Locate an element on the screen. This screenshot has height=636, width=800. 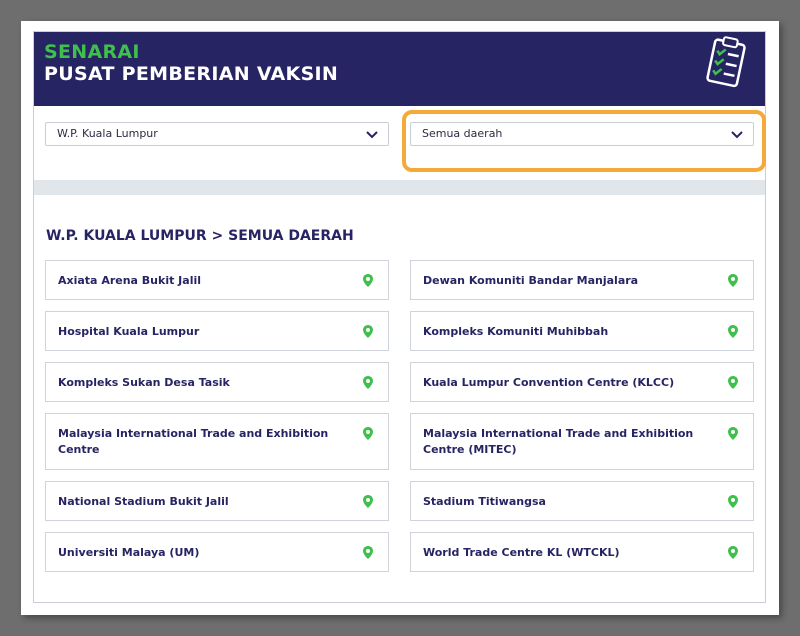
centre-list-item: Kompleks Komuniti Muhibbah is located at coordinates (582, 331).